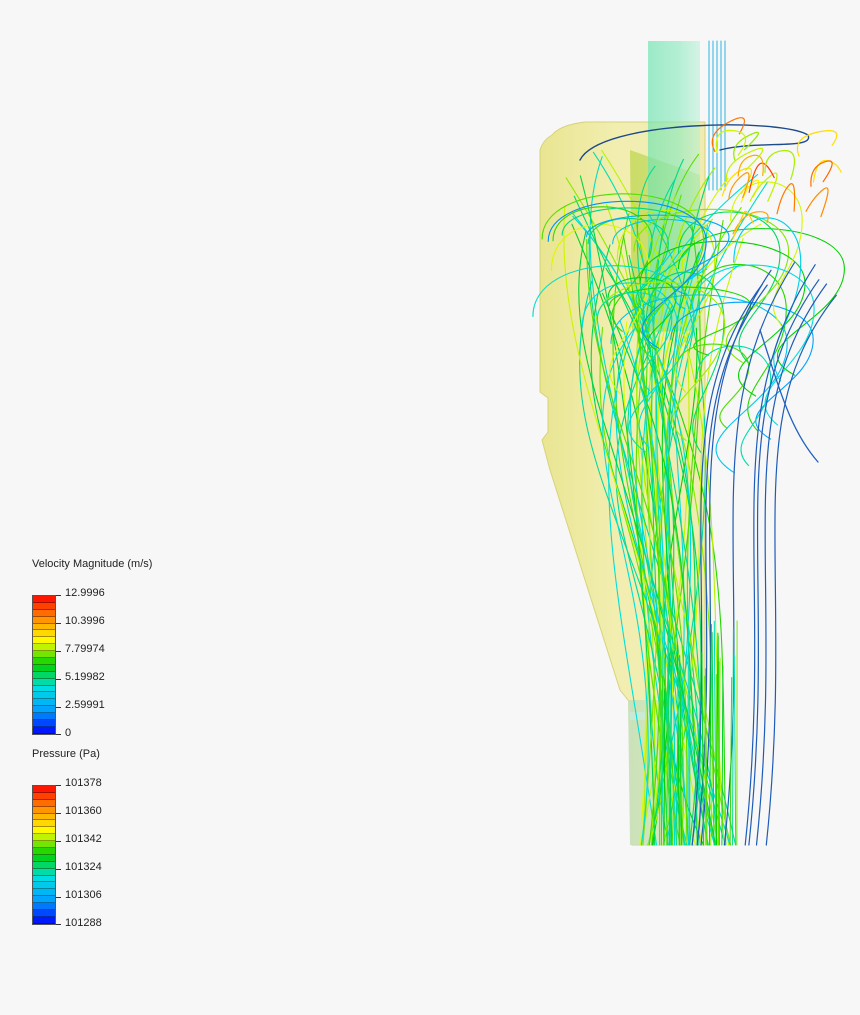 This screenshot has height=1015, width=860. Describe the element at coordinates (83, 811) in the screenshot. I see `pressure-tick-label: 101360` at that location.